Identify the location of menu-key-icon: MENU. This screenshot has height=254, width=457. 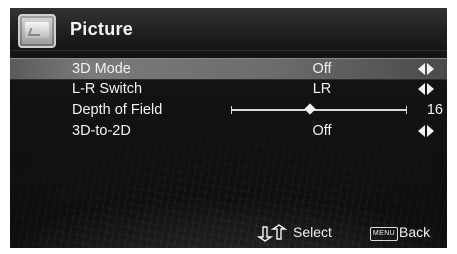
(384, 234).